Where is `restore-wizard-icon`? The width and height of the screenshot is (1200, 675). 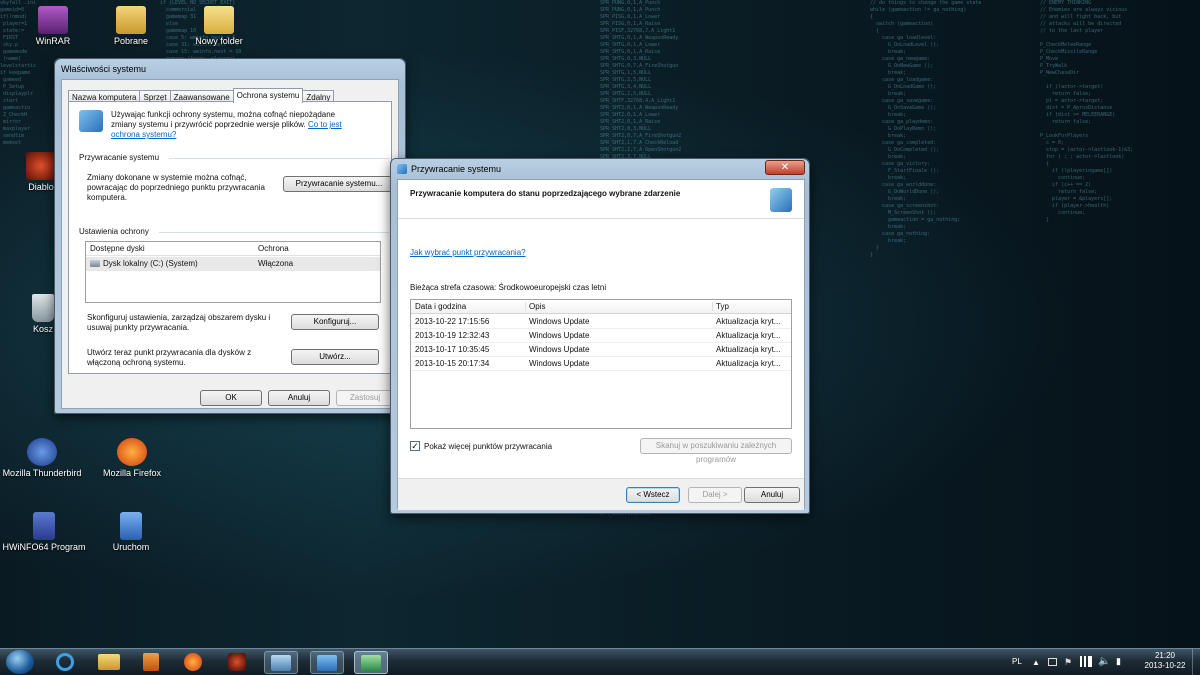 restore-wizard-icon is located at coordinates (781, 200).